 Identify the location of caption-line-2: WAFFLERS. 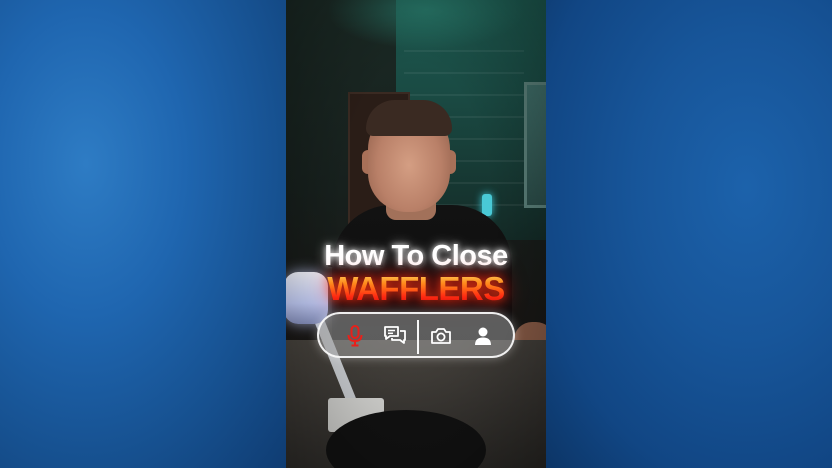
(416, 289).